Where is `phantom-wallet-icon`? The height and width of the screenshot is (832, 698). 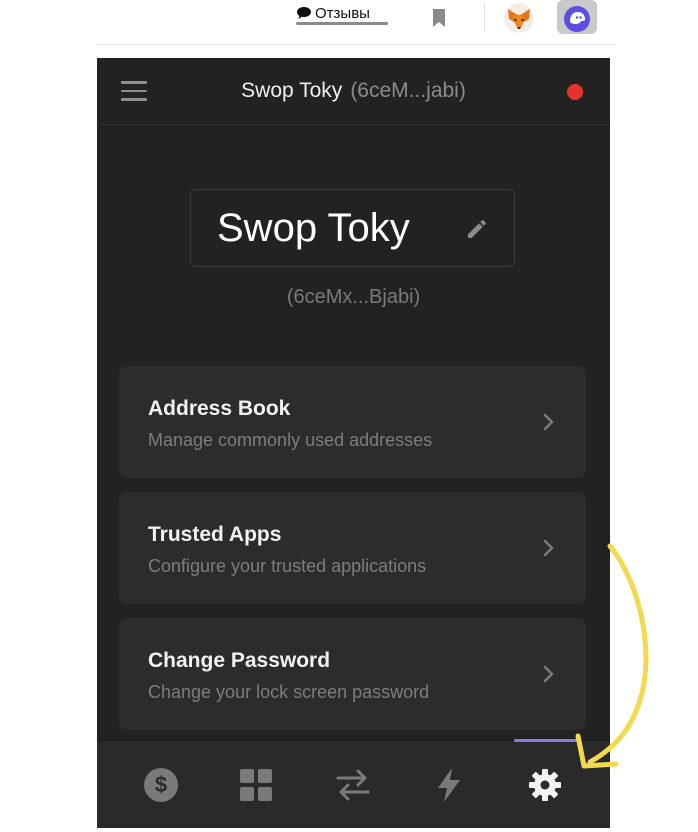 phantom-wallet-icon is located at coordinates (577, 19).